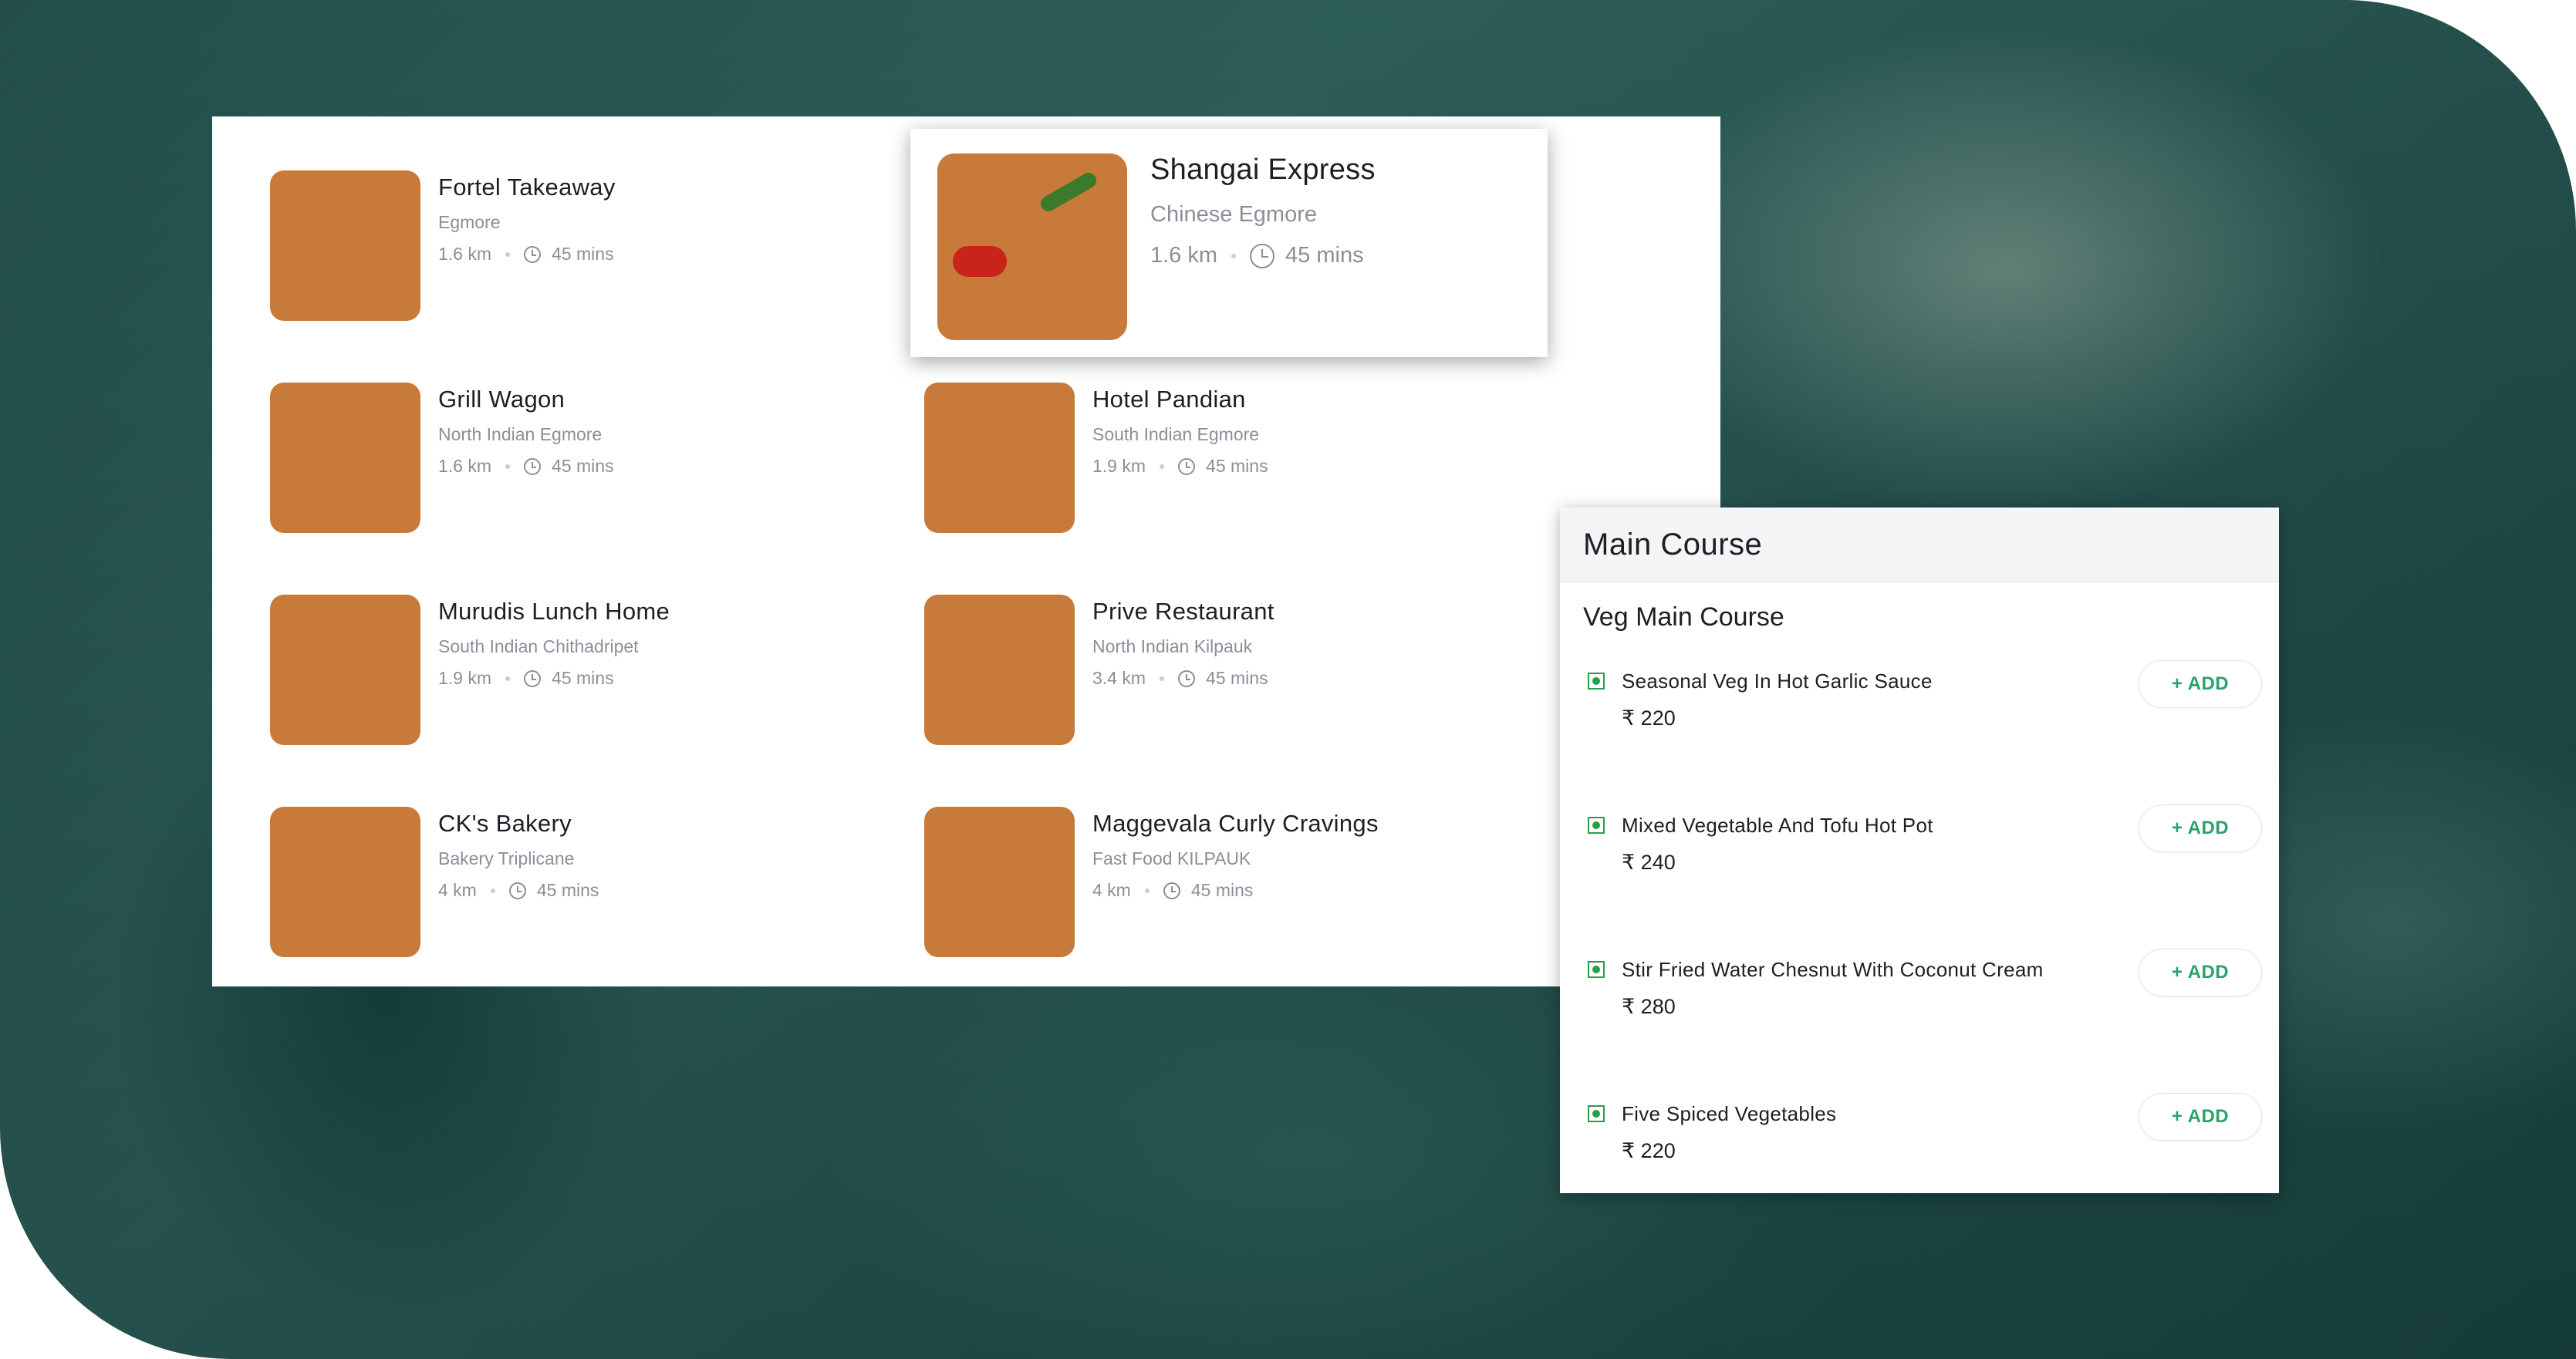 Image resolution: width=2576 pixels, height=1359 pixels. Describe the element at coordinates (527, 187) in the screenshot. I see `restaurant-name: Fortel Takeaway` at that location.